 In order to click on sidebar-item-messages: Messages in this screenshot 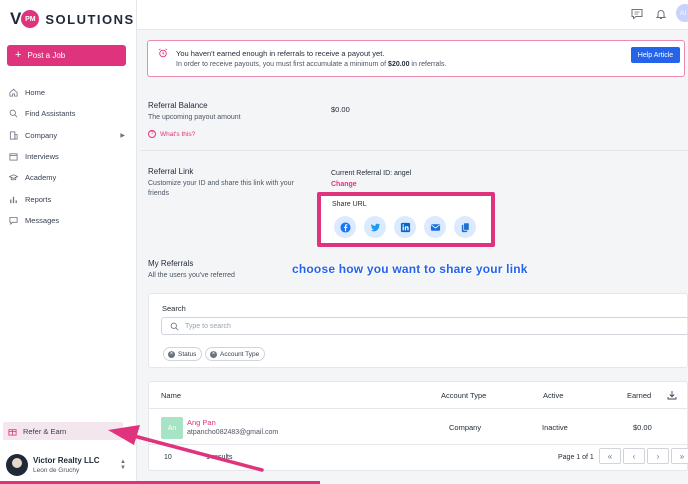, I will do `click(68, 220)`.